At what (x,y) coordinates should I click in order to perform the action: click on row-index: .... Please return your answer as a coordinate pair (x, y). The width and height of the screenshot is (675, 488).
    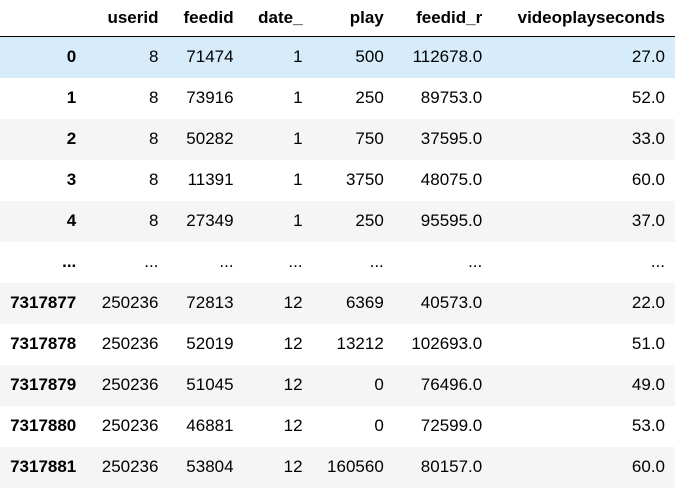
    Looking at the image, I should click on (69, 261).